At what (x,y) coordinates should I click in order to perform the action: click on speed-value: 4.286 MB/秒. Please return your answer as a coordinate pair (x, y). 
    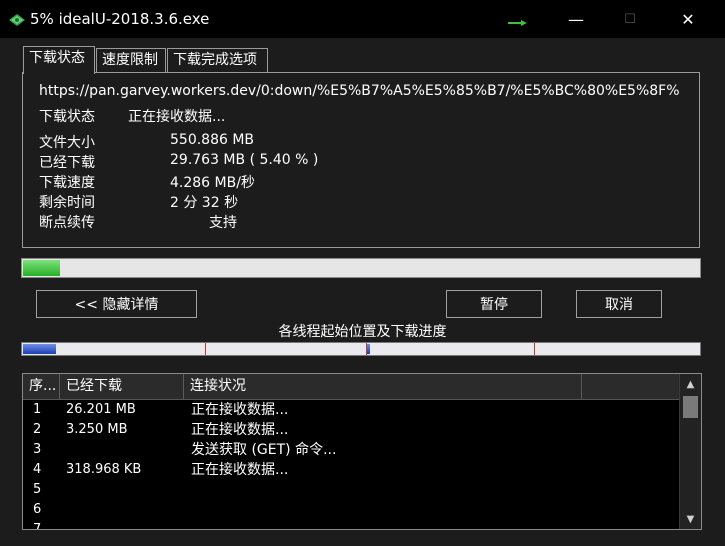
    Looking at the image, I should click on (212, 183).